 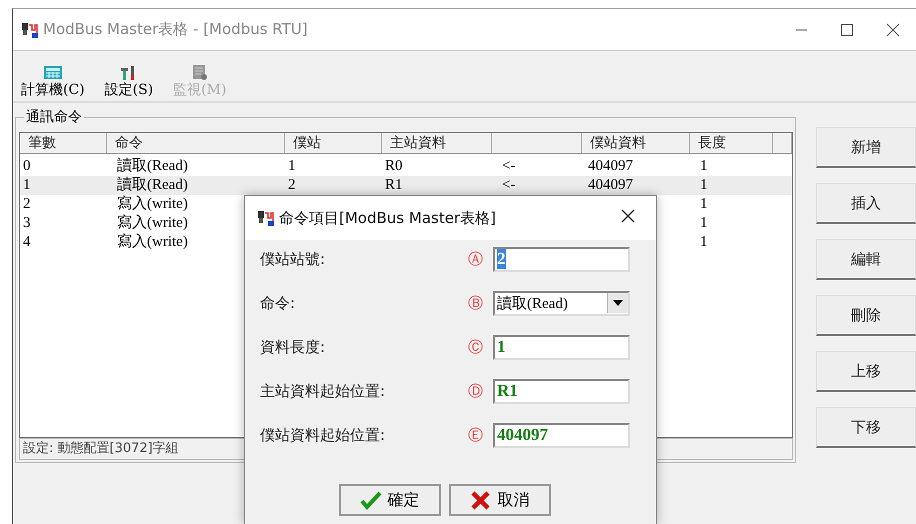 What do you see at coordinates (561, 435) in the screenshot?
I see `input-field: 404097` at bounding box center [561, 435].